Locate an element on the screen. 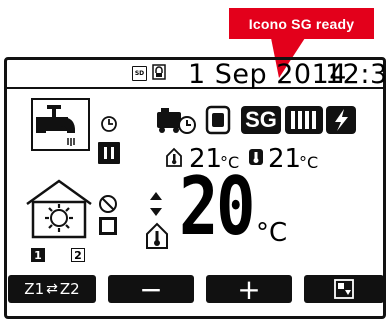 Image resolution: width=389 pixels, height=319 pixels. faucet-icon is located at coordinates (55, 125).